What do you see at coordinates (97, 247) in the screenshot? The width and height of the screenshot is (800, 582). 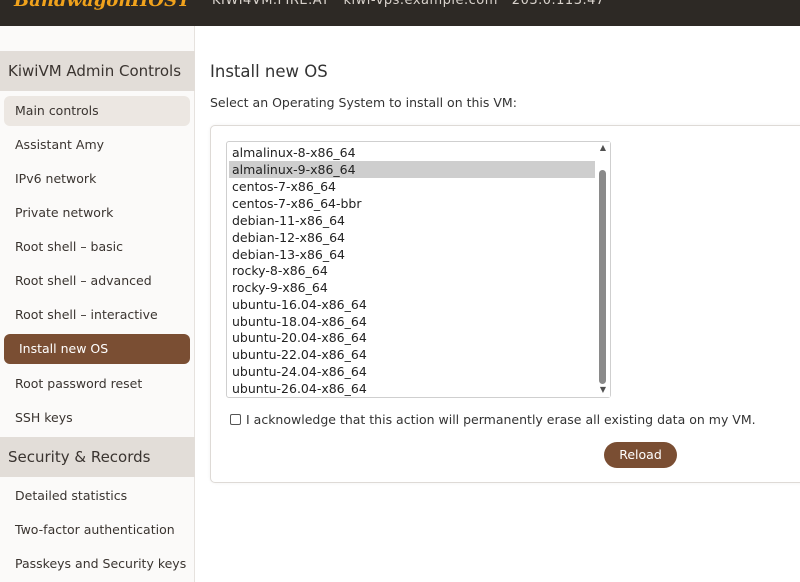 I see `sidebar-item-root-shell-basic: Root shell – basic` at bounding box center [97, 247].